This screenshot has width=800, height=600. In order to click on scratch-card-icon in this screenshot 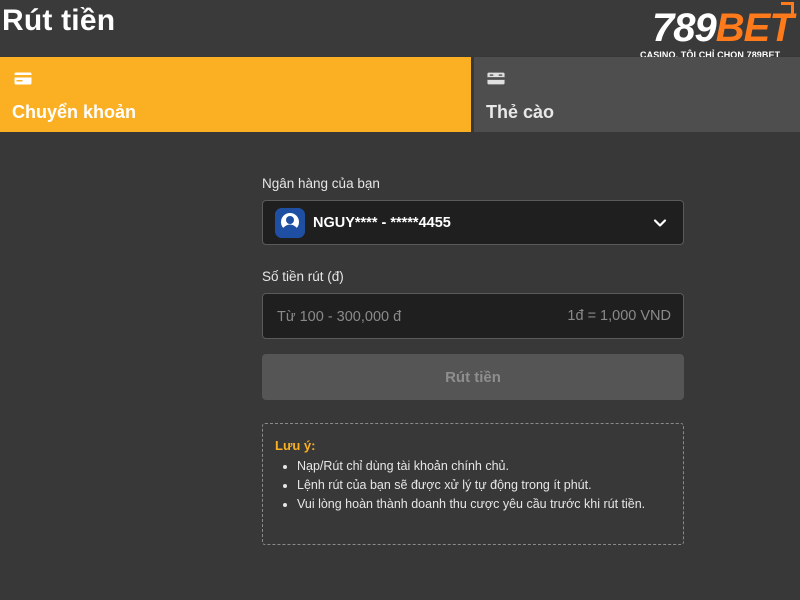, I will do `click(496, 78)`.